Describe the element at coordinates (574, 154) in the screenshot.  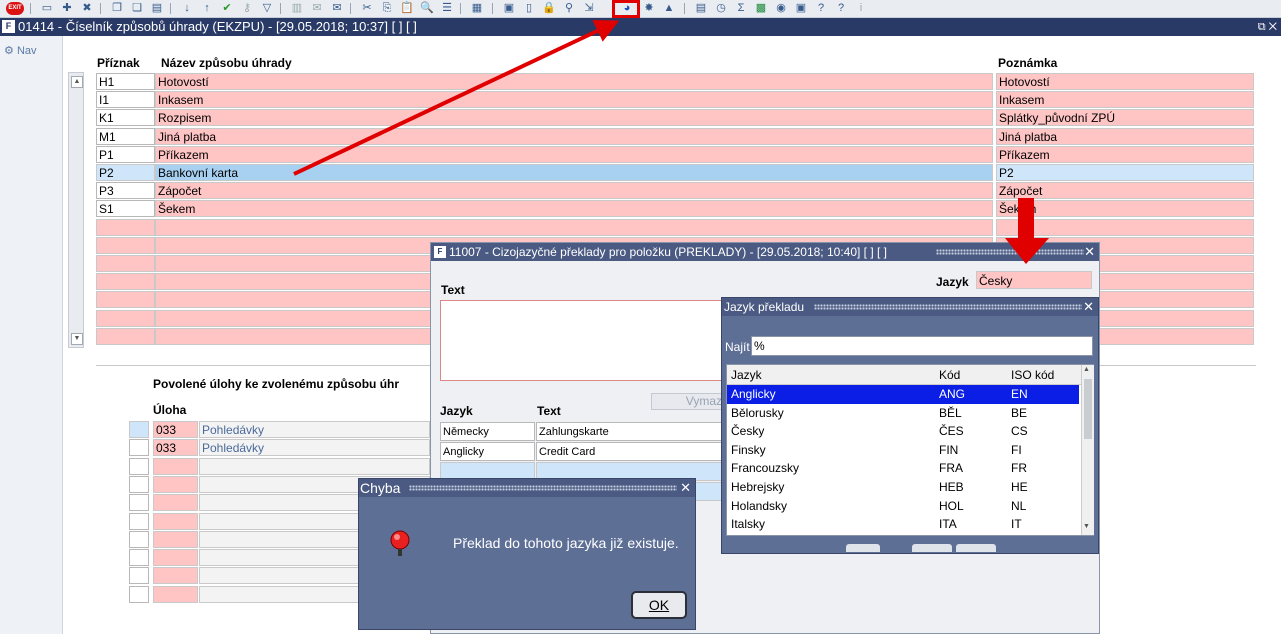
I see `row-name-field: Příkazem` at that location.